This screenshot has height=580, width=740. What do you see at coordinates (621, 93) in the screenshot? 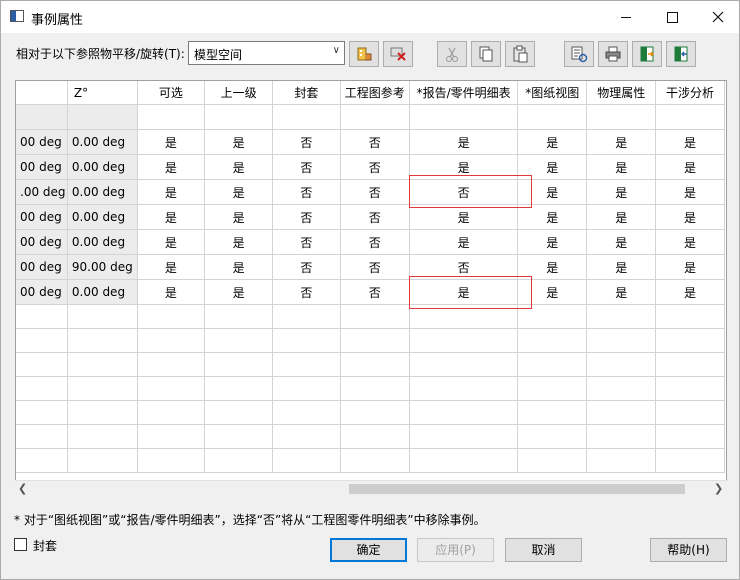
I see `column-header: 物理属性` at bounding box center [621, 93].